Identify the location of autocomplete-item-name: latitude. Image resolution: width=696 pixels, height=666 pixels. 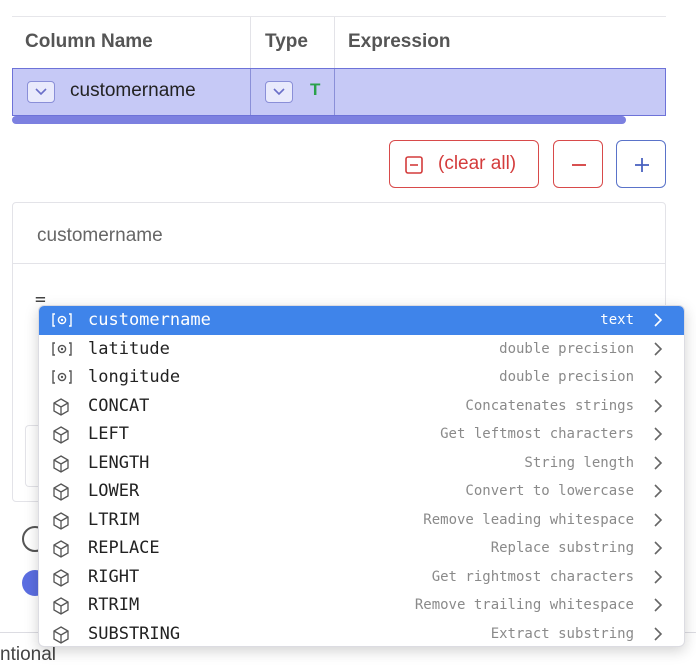
(129, 348).